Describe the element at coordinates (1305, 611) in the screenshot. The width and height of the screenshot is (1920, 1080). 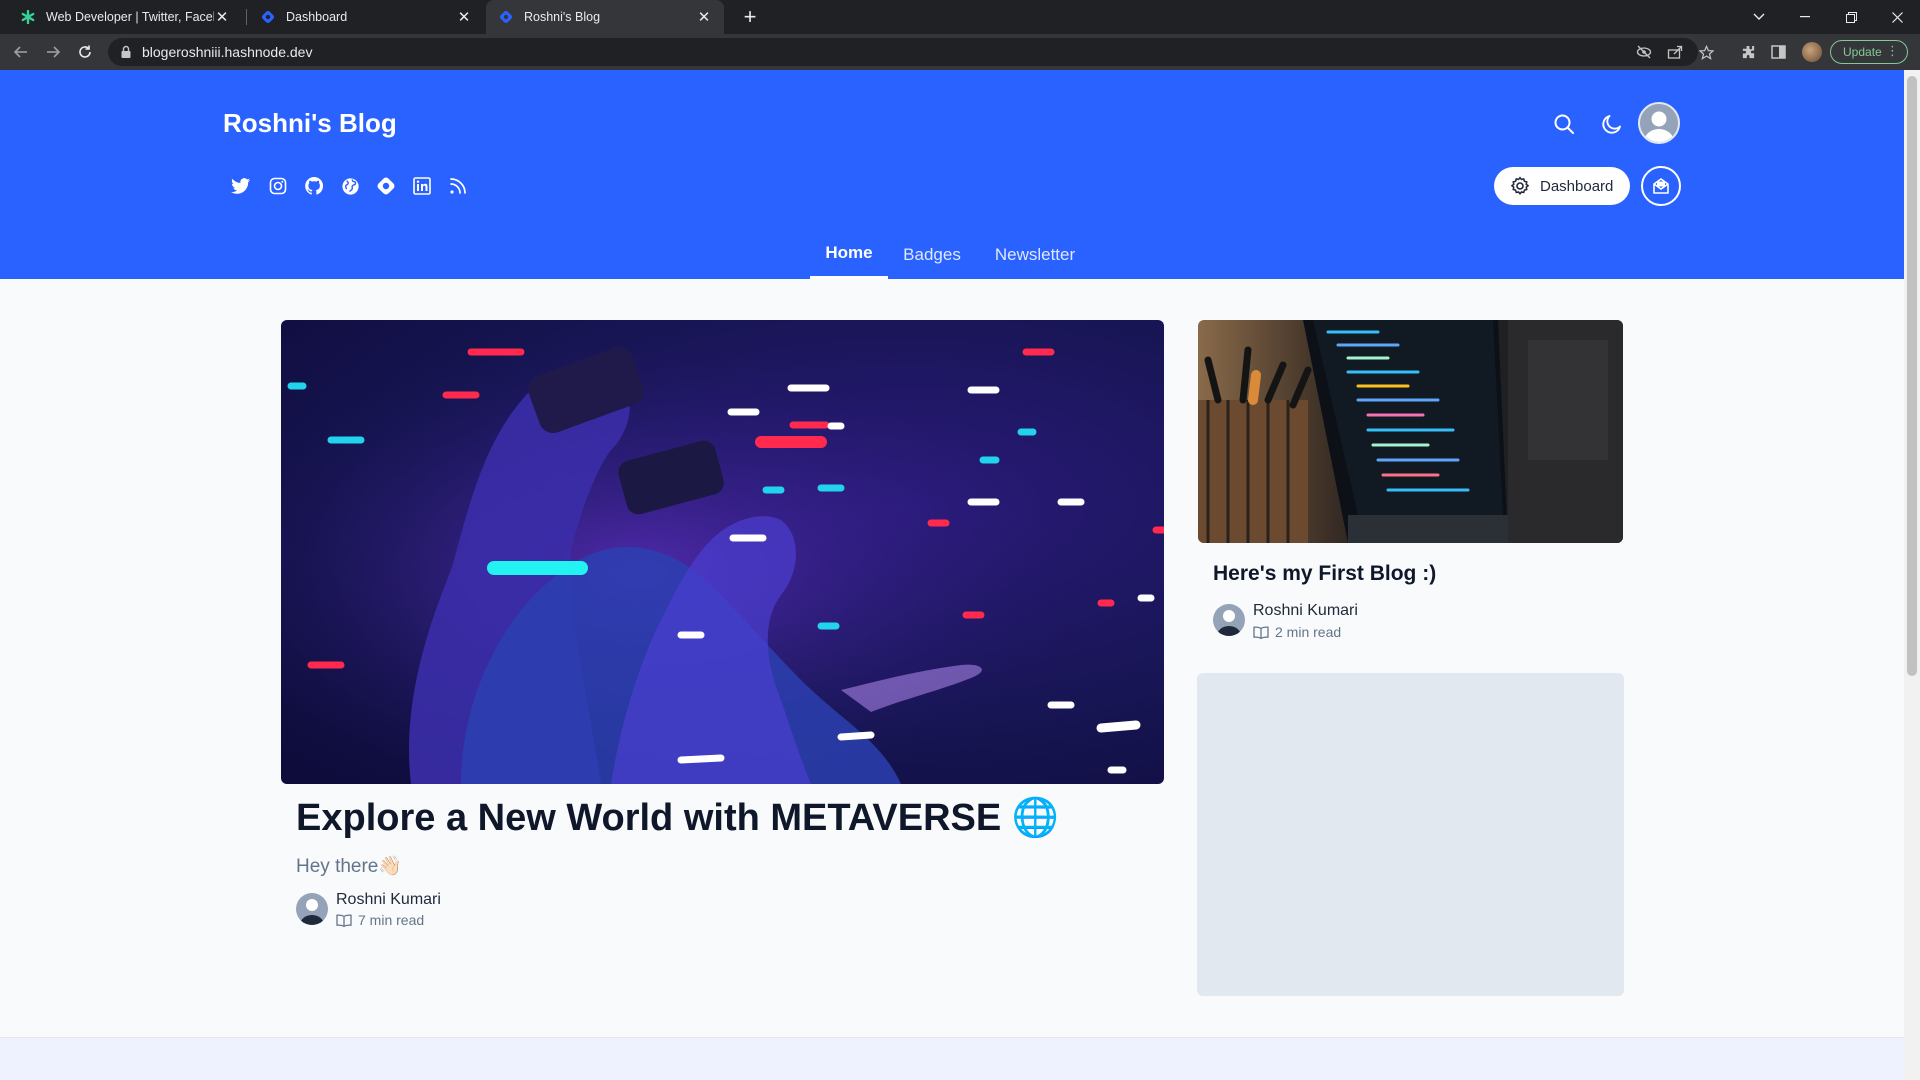
I see `side-post-author: Roshni Kumari` at that location.